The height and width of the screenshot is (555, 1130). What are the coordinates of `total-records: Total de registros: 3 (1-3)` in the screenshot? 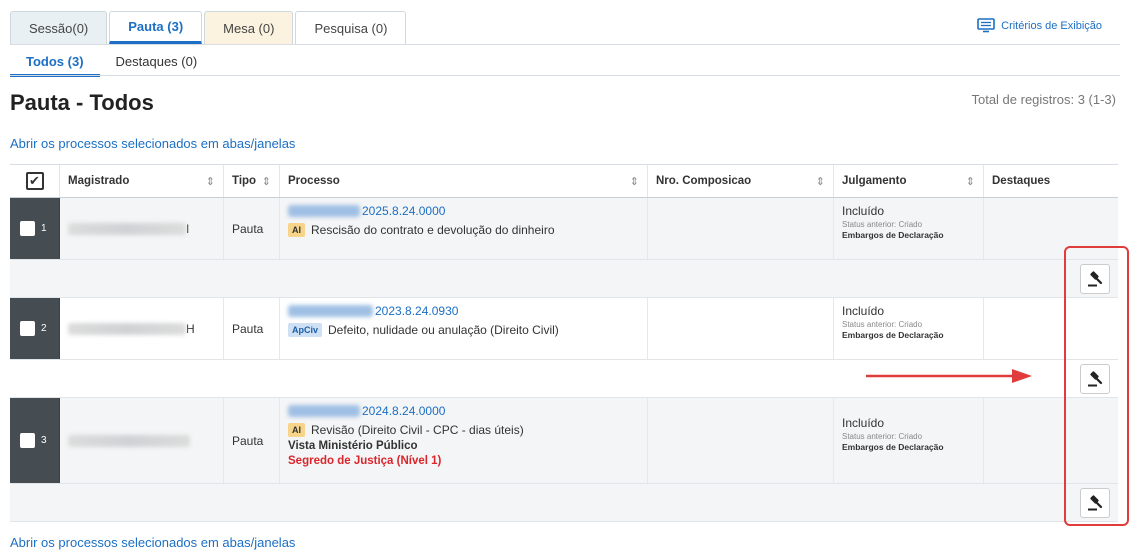 It's located at (1043, 99).